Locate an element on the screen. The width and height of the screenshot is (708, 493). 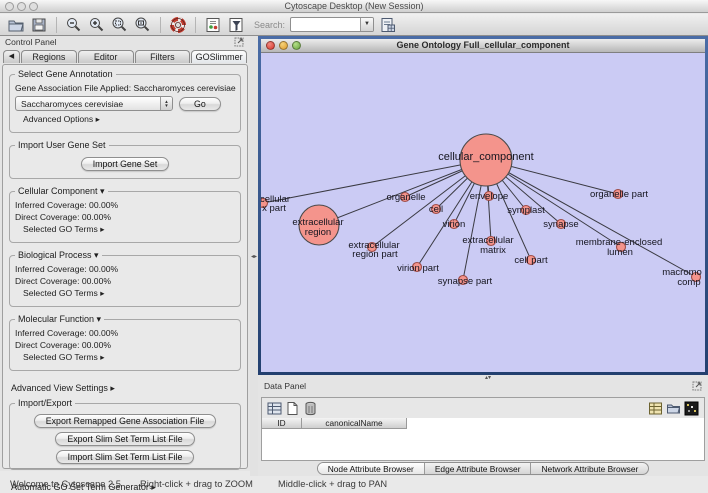
status-zoom-hint: Right-click + drag to ZOOM is located at coordinates (196, 484).